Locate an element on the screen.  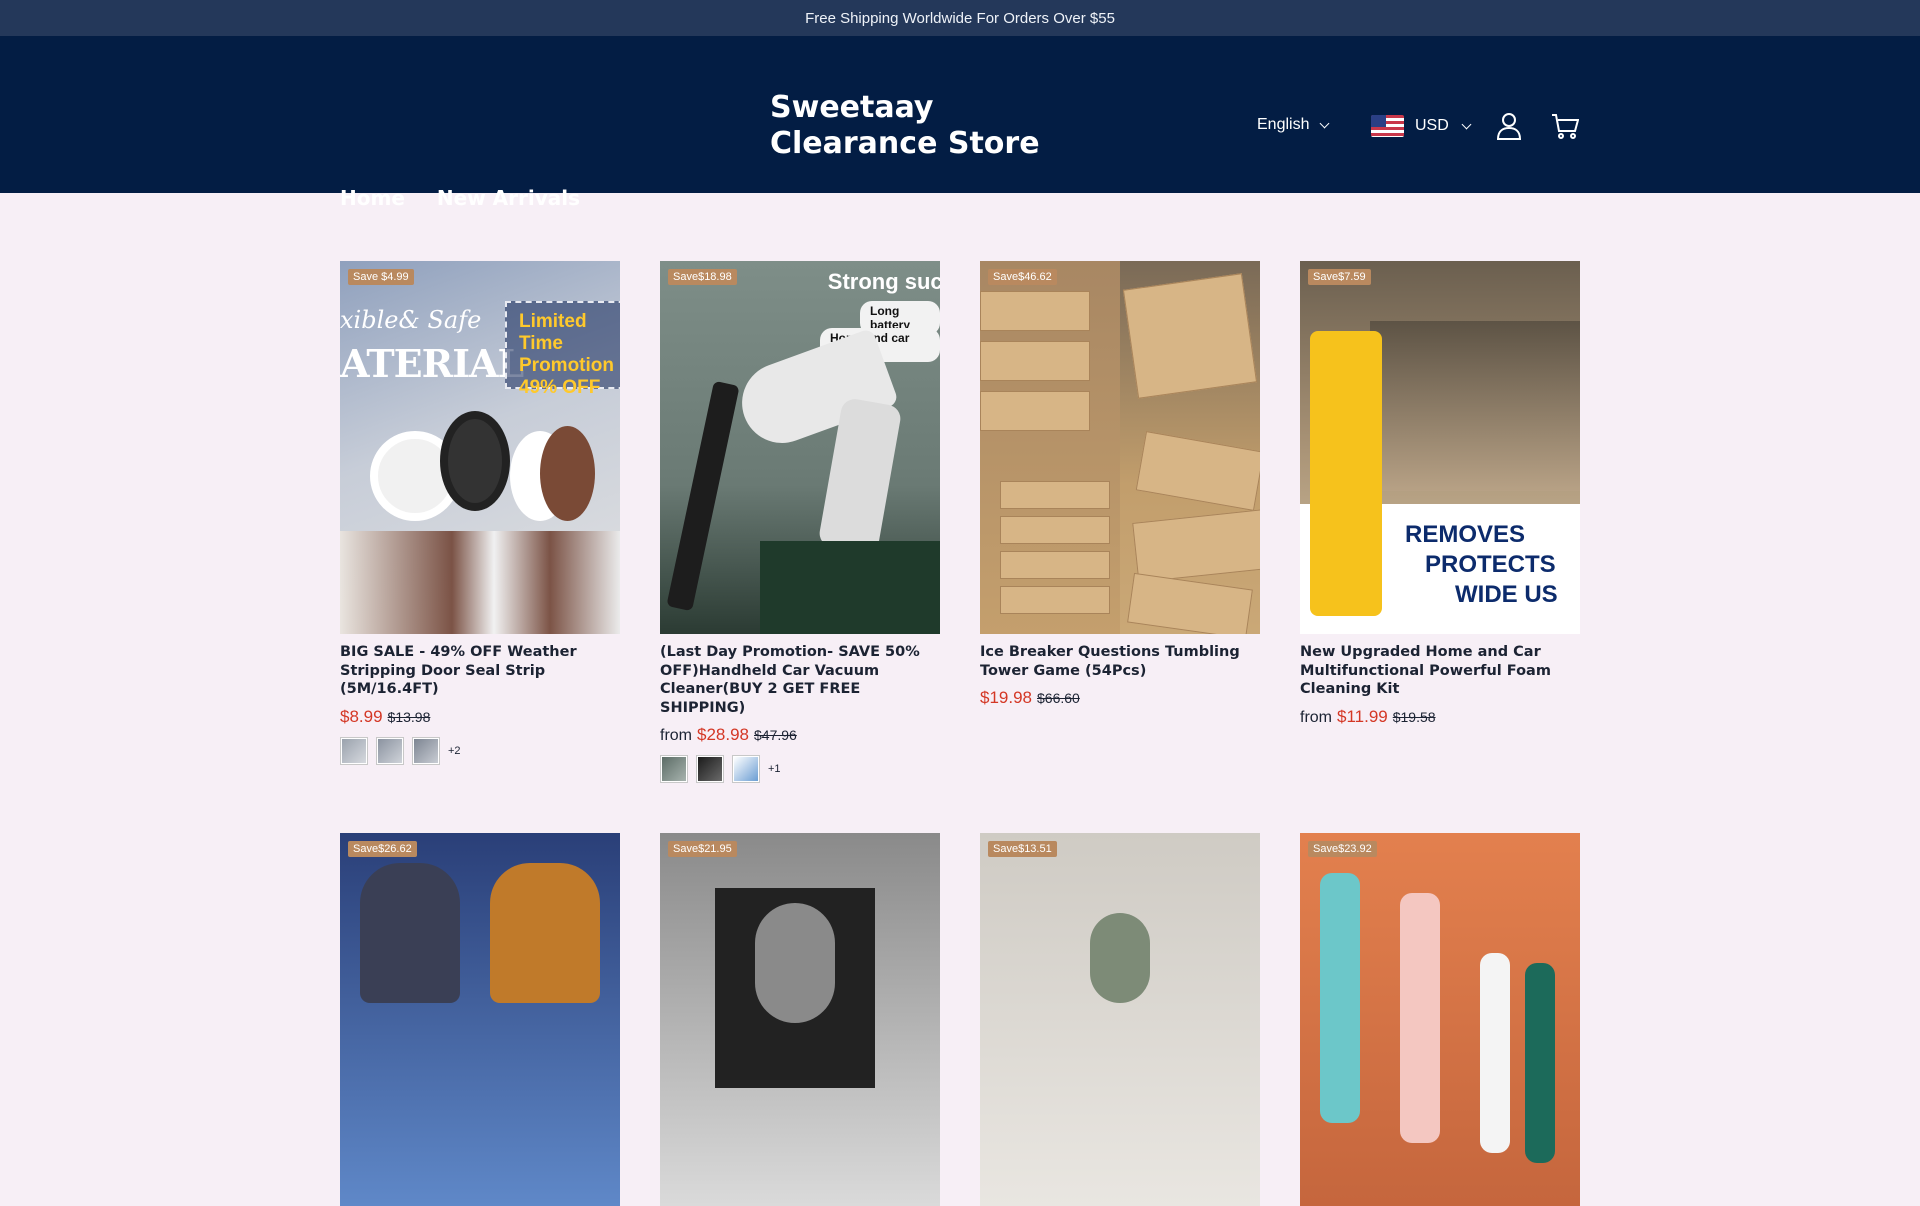
cart-icon is located at coordinates (1565, 126).